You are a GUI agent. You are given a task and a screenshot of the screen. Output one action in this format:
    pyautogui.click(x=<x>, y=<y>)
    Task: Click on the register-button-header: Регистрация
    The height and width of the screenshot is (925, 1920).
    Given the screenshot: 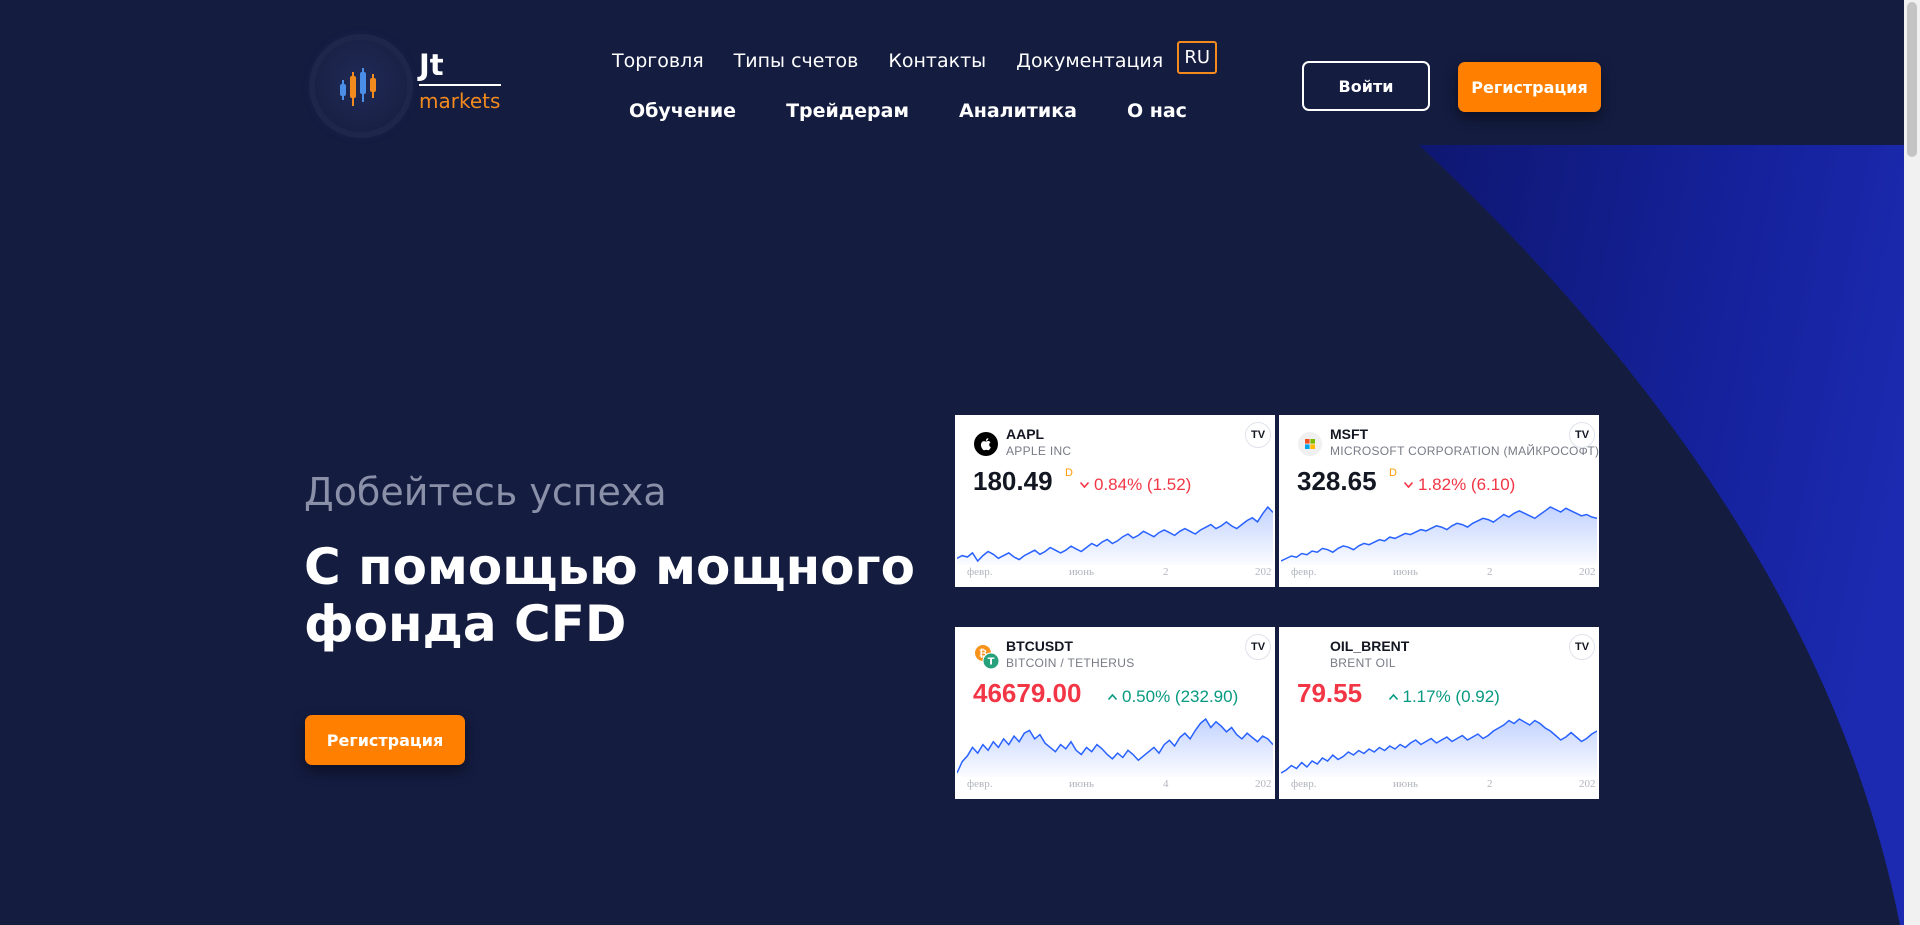 What is the action you would take?
    pyautogui.click(x=1529, y=87)
    